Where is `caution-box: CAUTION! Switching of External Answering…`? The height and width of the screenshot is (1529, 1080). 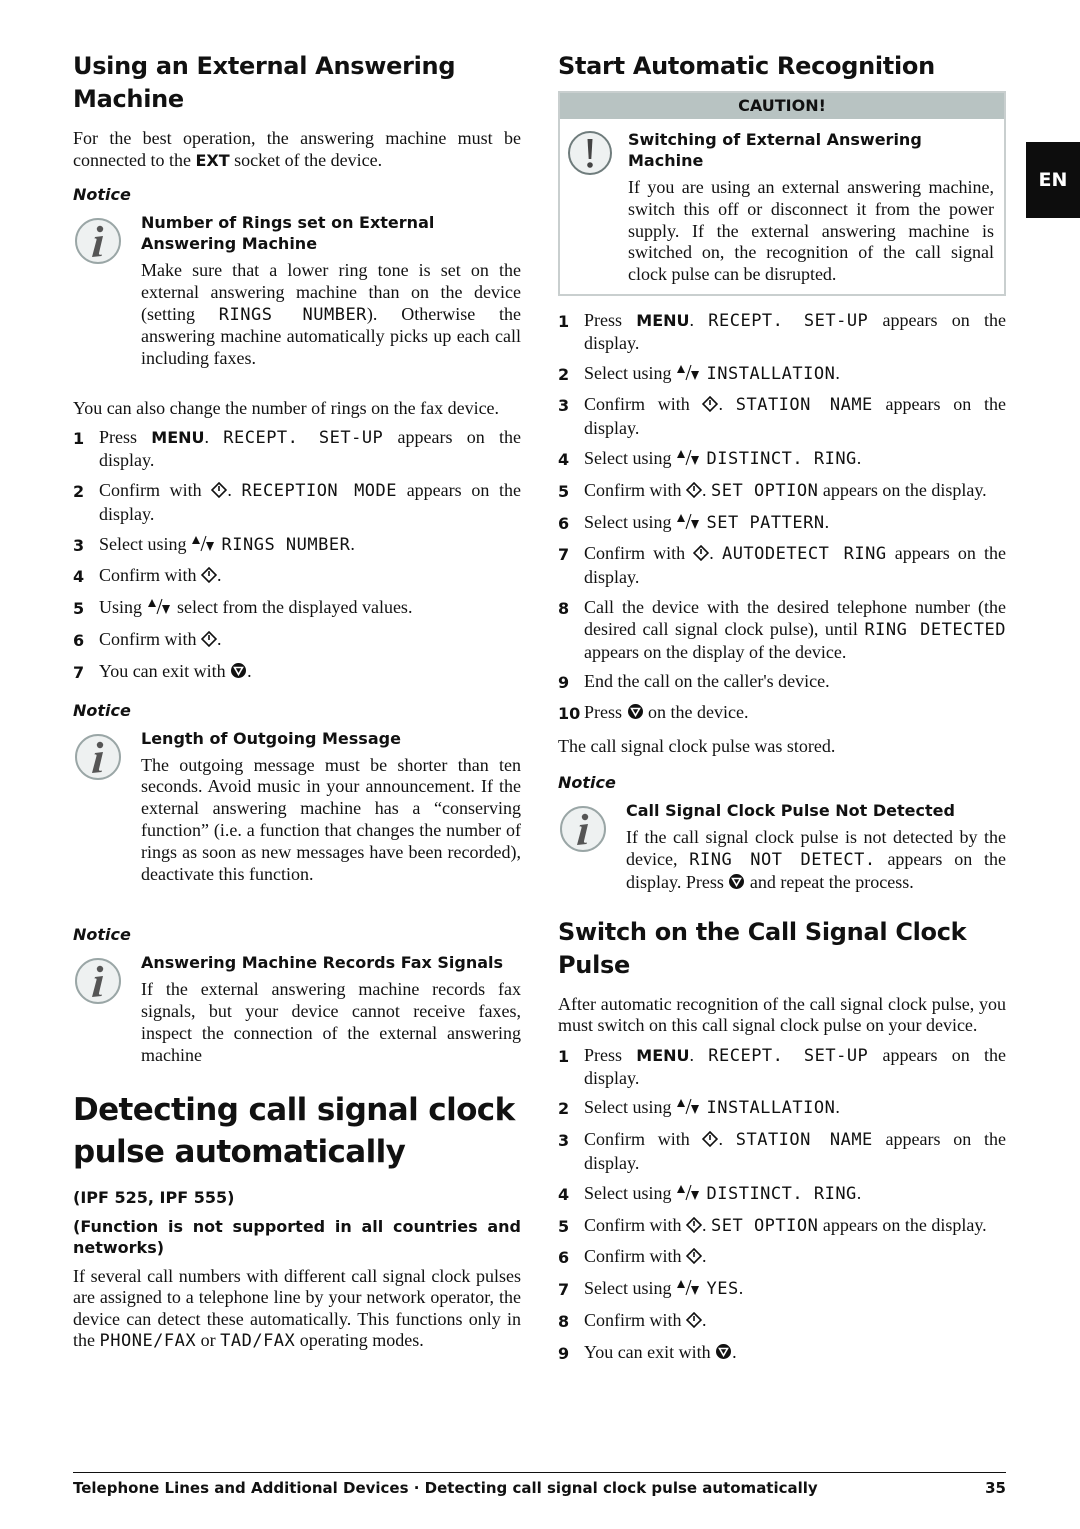
caution-box: CAUTION! Switching of External Answering… is located at coordinates (782, 193).